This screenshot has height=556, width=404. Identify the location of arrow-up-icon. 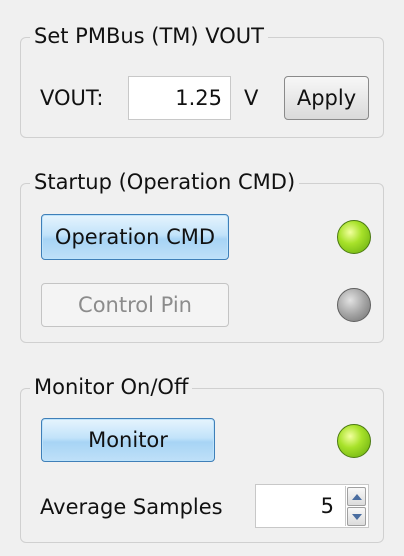
(356, 496).